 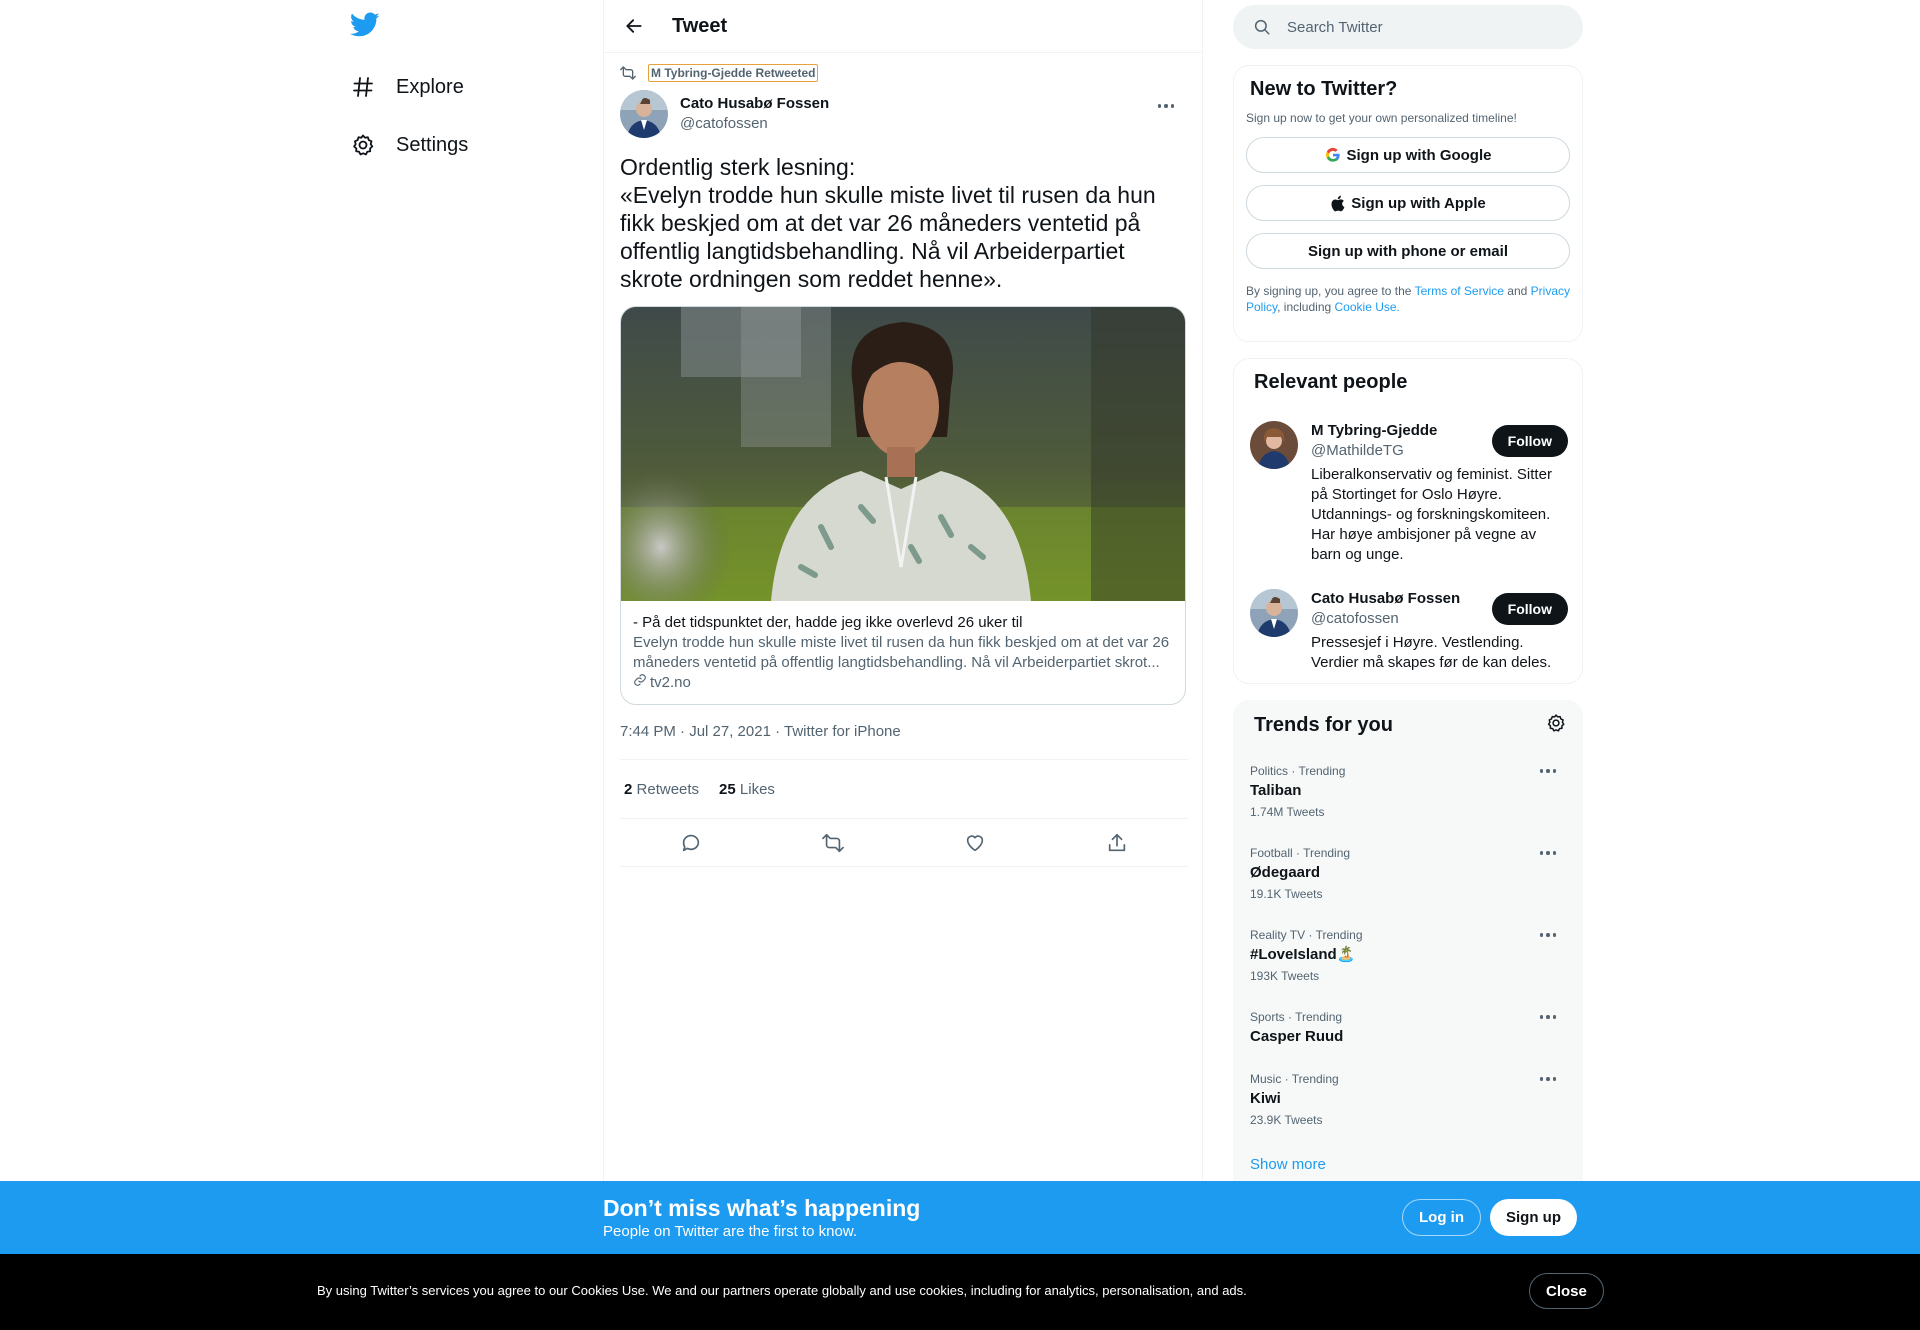 What do you see at coordinates (762, 1208) in the screenshot?
I see `banner-title: Don’t miss what’s happening` at bounding box center [762, 1208].